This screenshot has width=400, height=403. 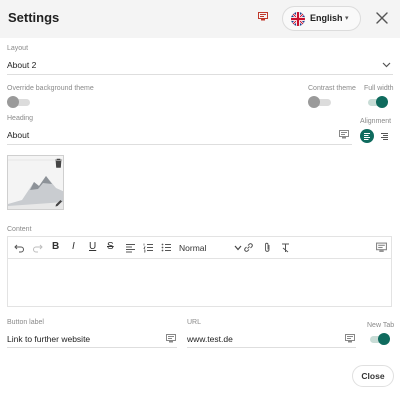 I want to click on editor-toolbar: B I U S Normal, so click(x=199, y=248).